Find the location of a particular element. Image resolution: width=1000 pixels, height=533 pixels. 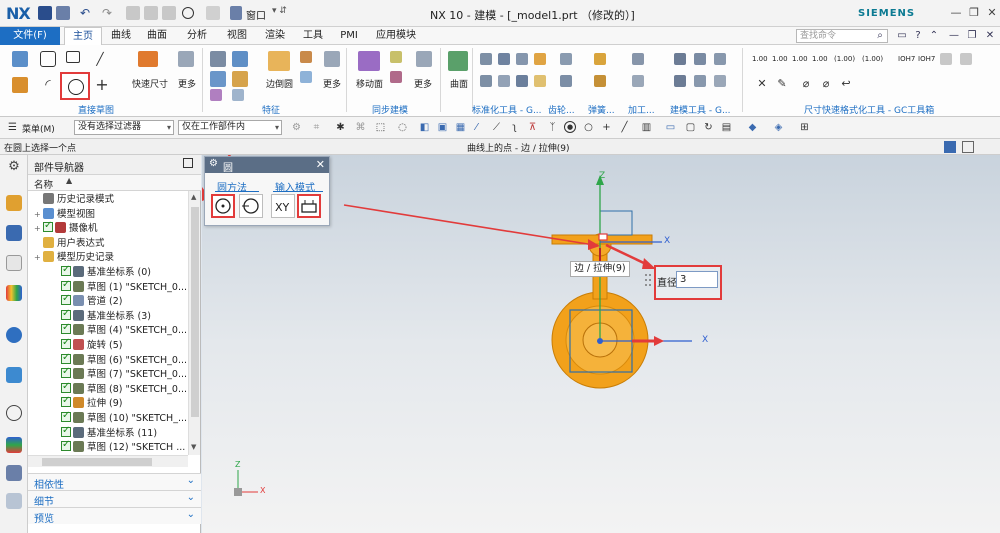

profile-icon is located at coordinates (48, 59).